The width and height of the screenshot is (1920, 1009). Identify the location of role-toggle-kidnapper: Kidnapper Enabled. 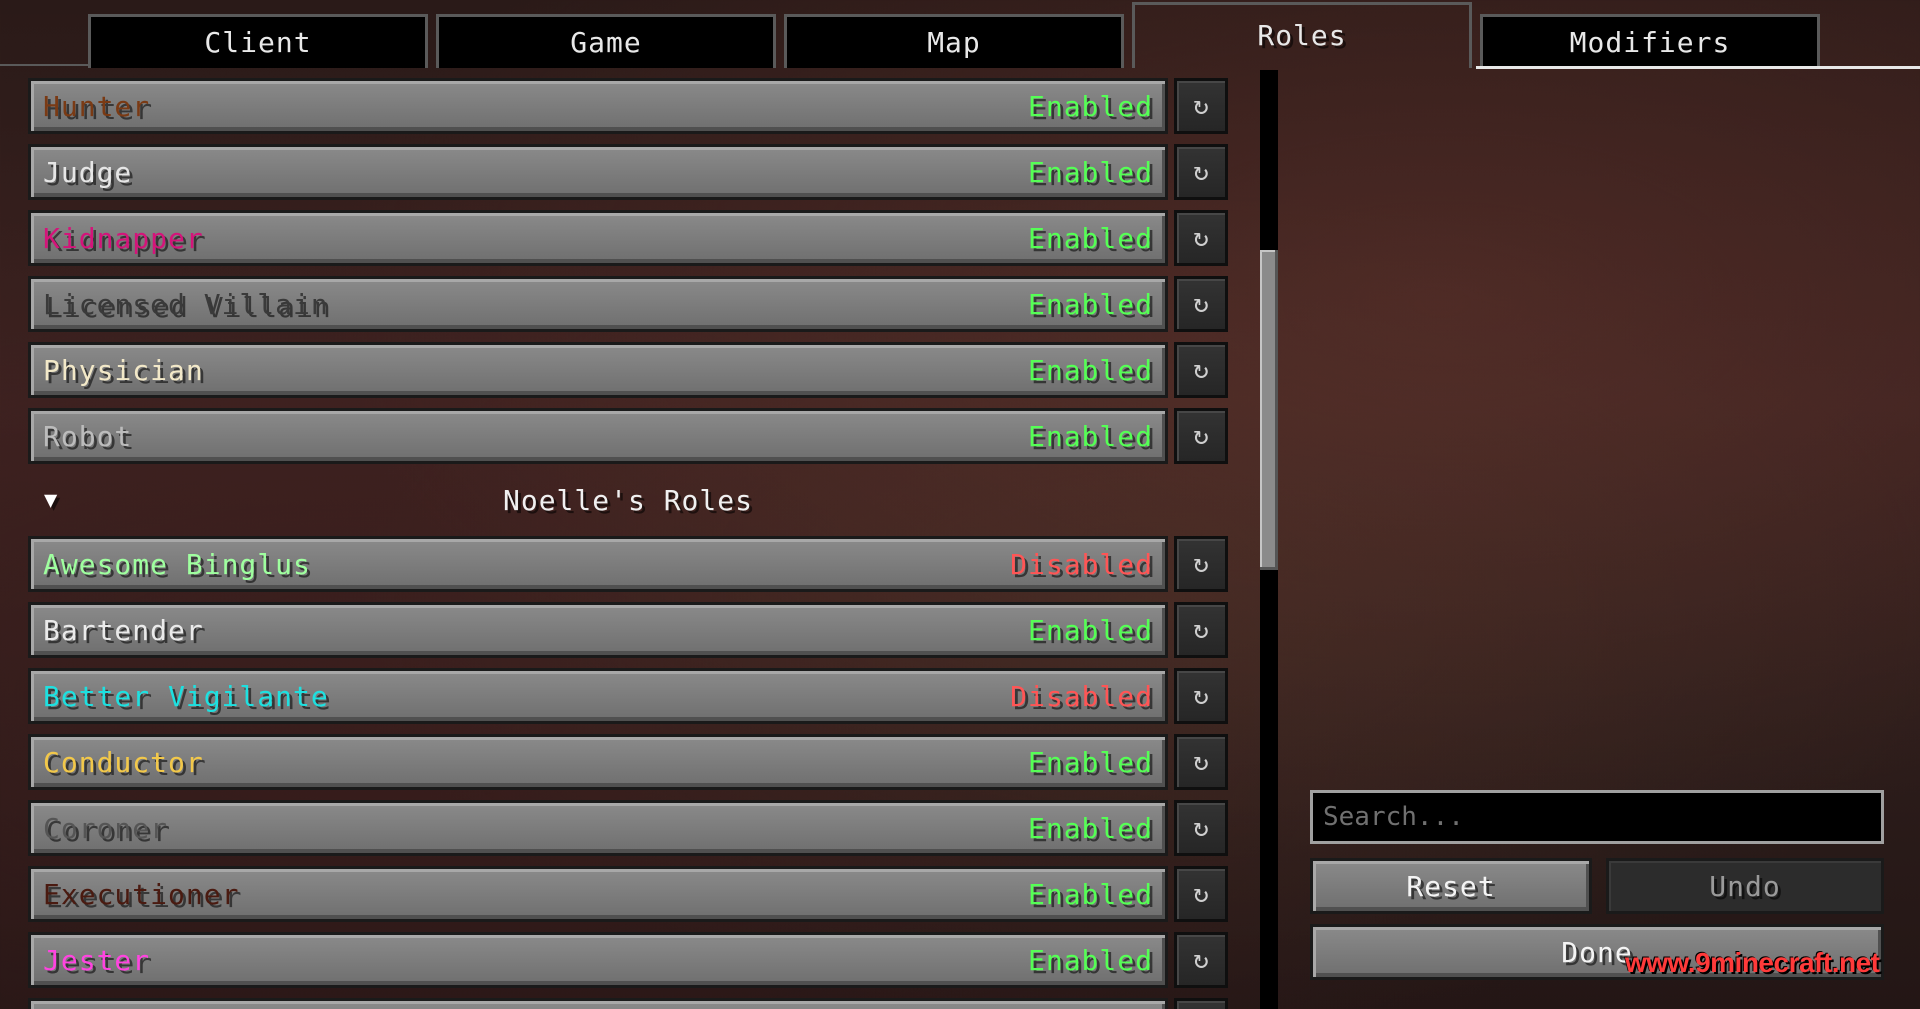
(598, 238).